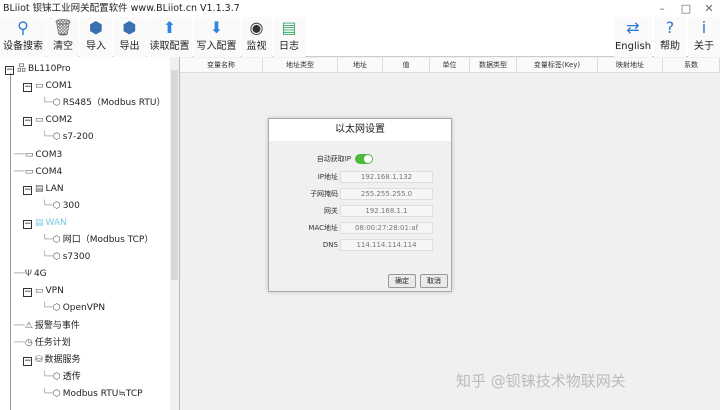  Describe the element at coordinates (221, 65) in the screenshot. I see `column-header: 变量名称` at that location.